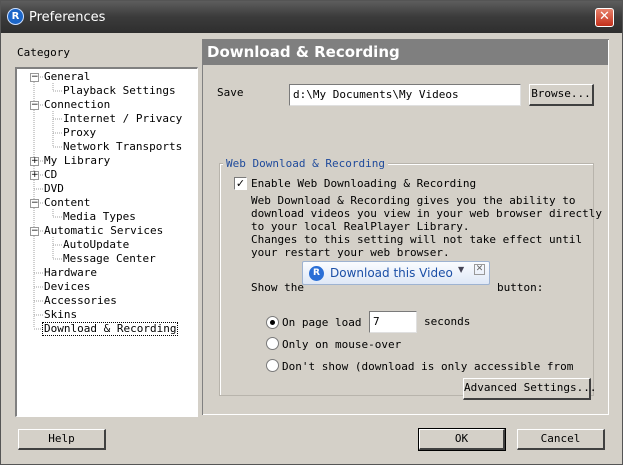 The image size is (623, 465). What do you see at coordinates (119, 91) in the screenshot?
I see `tree-item-playback-settings: Playback Settings` at bounding box center [119, 91].